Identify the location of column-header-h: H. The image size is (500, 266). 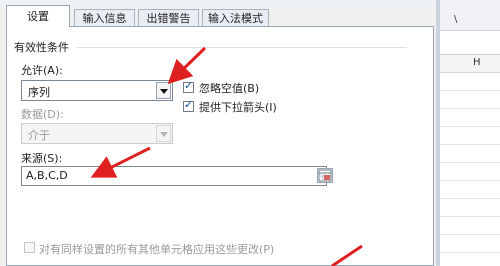
(477, 62).